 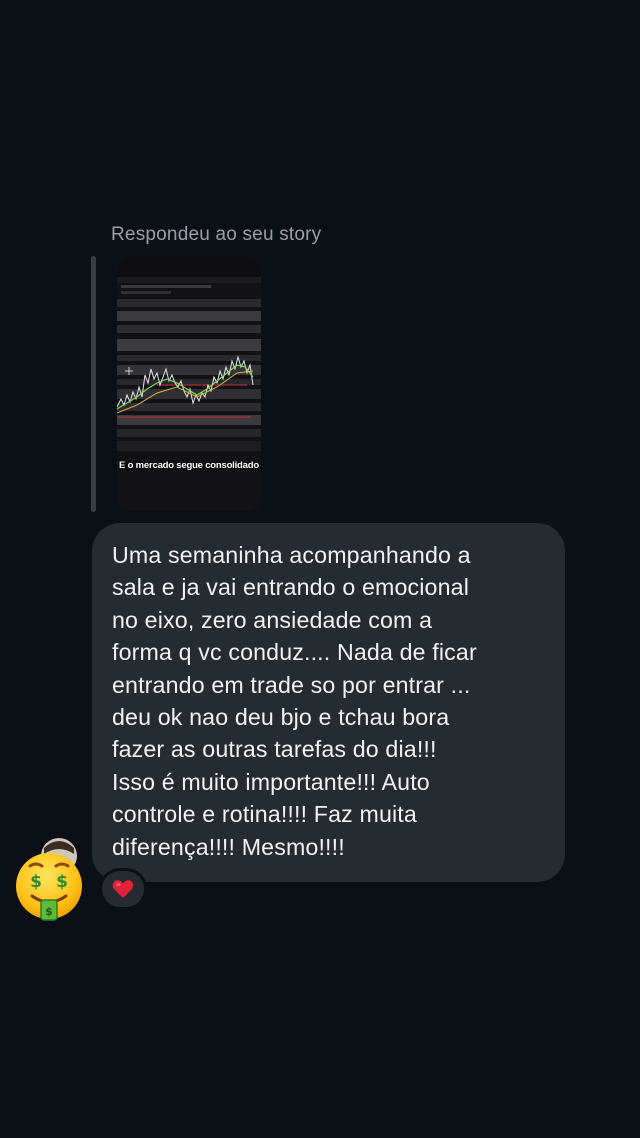 I want to click on reply-context-label: Respondeu ao seu story, so click(x=216, y=234).